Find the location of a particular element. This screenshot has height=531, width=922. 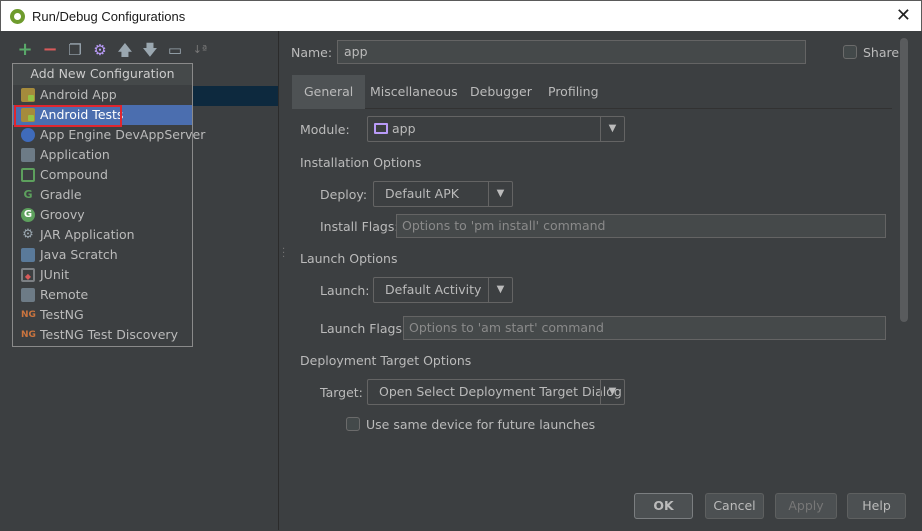

scrollbar is located at coordinates (904, 180).